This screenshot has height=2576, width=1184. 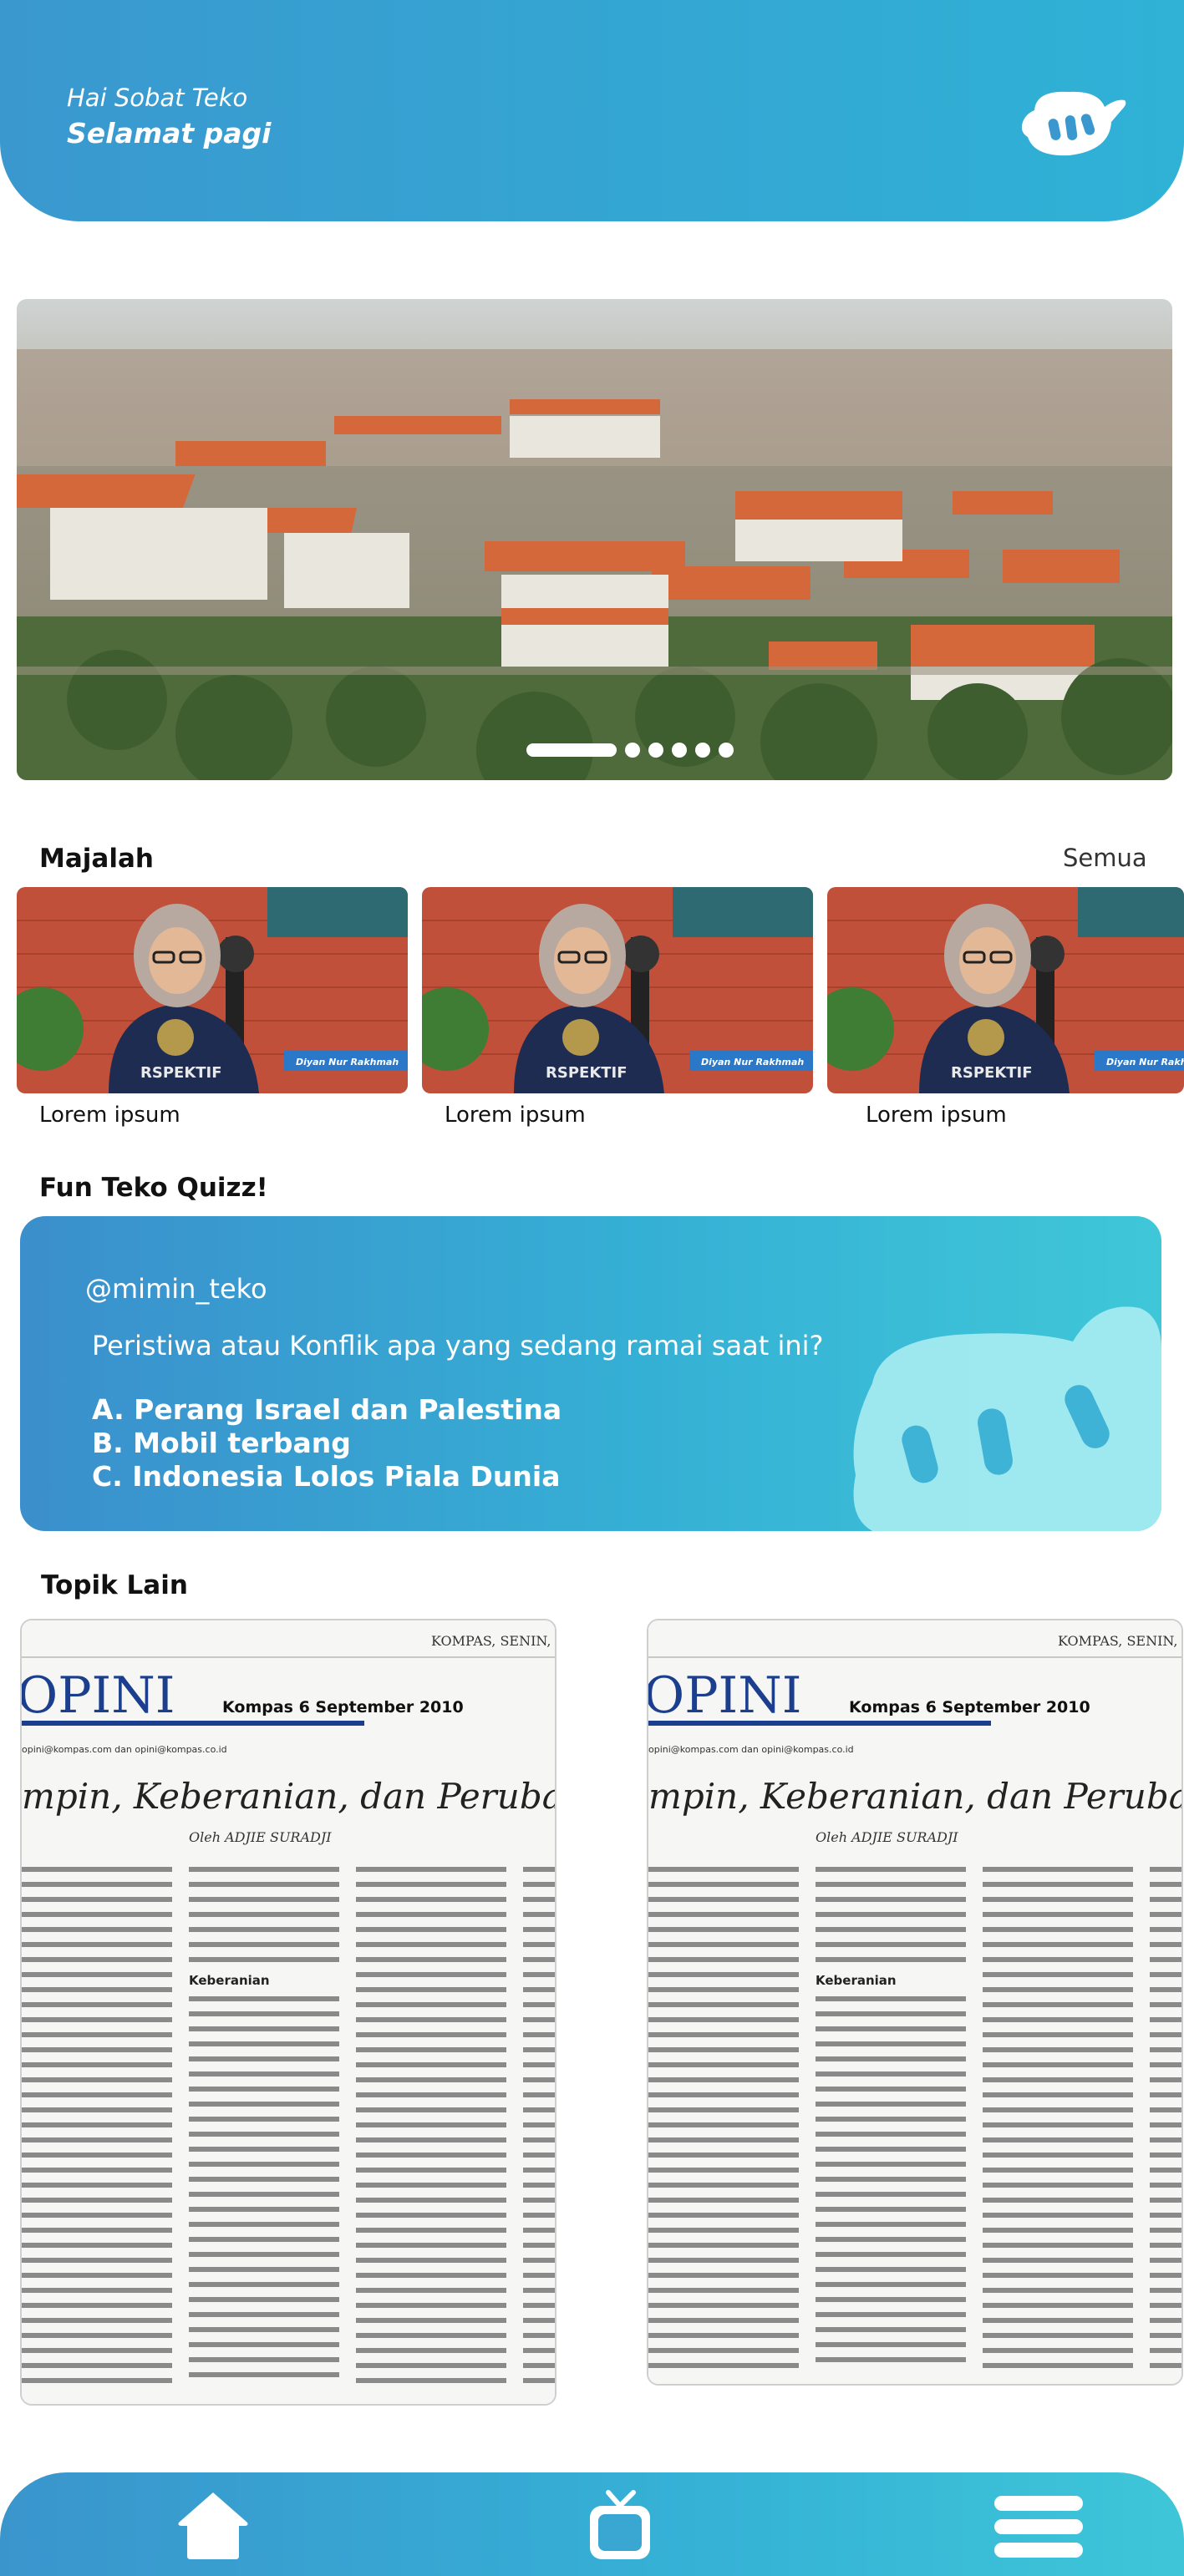 What do you see at coordinates (1105, 858) in the screenshot?
I see `see-all-link: Semua` at bounding box center [1105, 858].